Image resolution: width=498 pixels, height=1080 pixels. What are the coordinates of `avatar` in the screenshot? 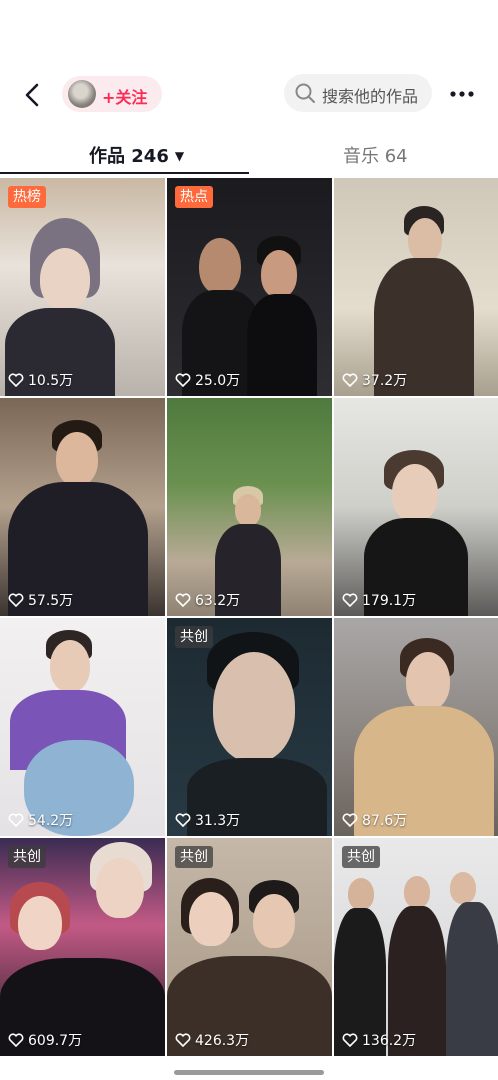 It's located at (82, 94).